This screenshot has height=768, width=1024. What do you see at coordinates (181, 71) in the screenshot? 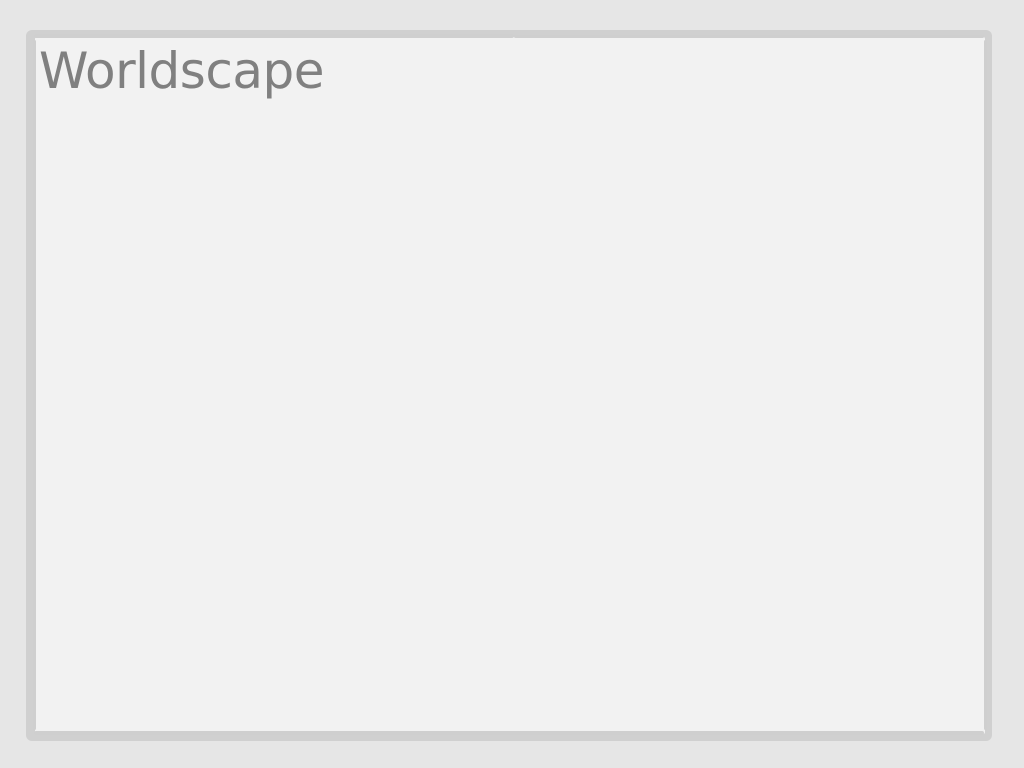
I see `app-title: Worldscape` at bounding box center [181, 71].